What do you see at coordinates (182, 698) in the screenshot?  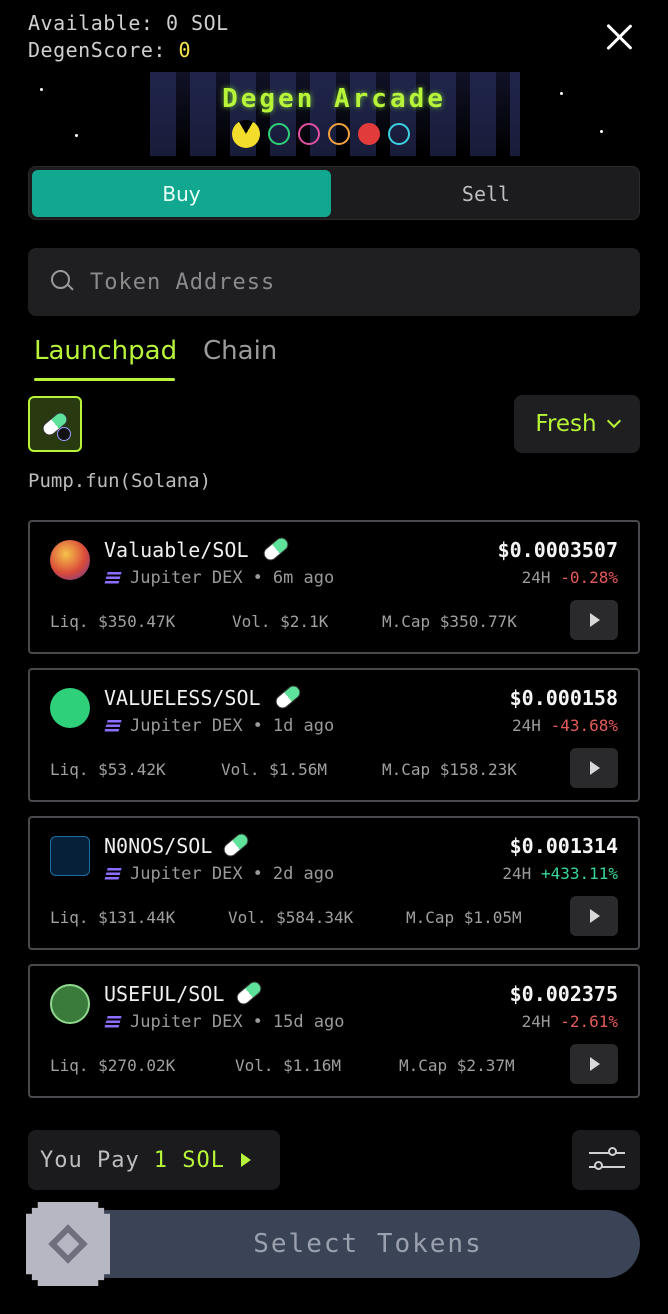 I see `token-pair: VALUELESS/SOL` at bounding box center [182, 698].